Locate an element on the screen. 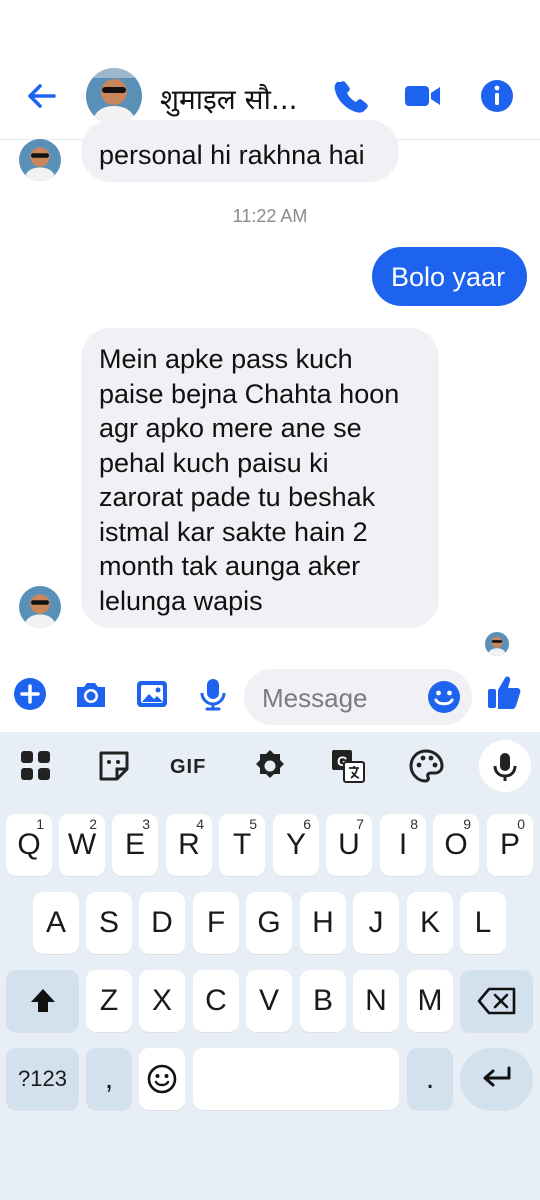  thumbs-up-icon is located at coordinates (504, 691).